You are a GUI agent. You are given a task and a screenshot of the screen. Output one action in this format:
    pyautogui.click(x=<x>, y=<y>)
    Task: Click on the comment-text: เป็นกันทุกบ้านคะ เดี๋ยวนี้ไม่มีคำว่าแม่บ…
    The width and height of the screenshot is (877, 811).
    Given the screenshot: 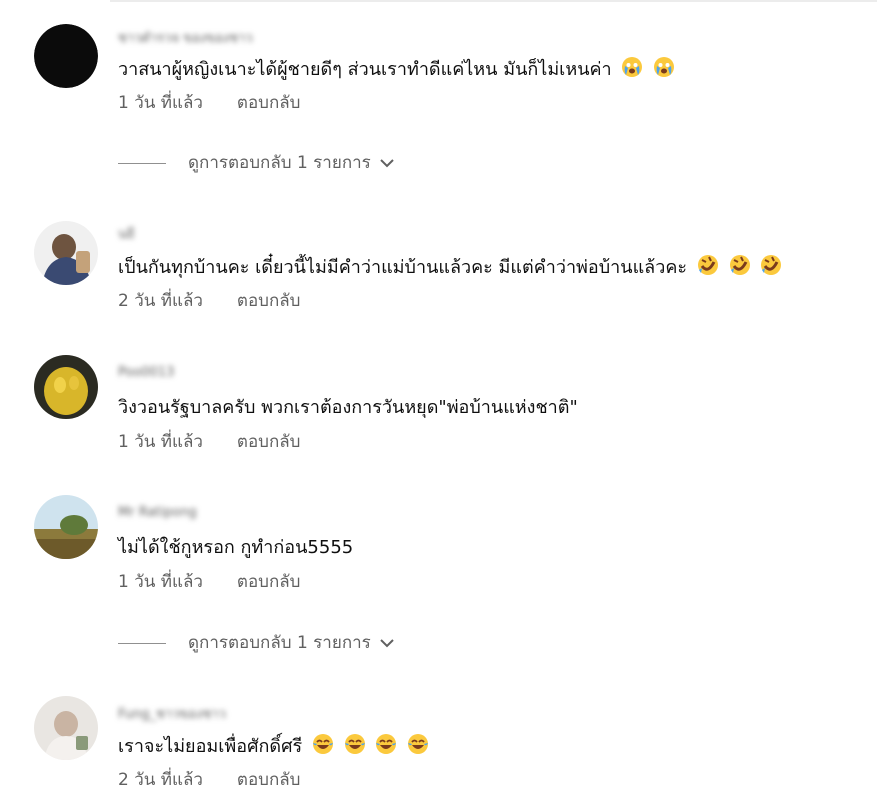 What is the action you would take?
    pyautogui.click(x=450, y=267)
    